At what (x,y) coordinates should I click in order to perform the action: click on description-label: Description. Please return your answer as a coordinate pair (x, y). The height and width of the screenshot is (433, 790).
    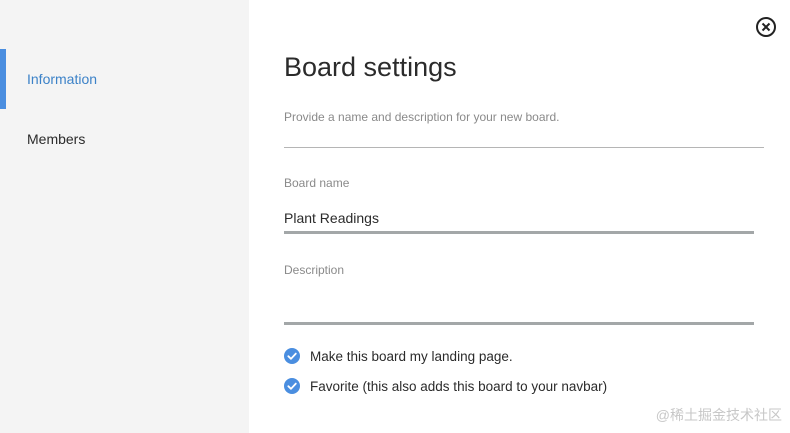
    Looking at the image, I should click on (314, 270).